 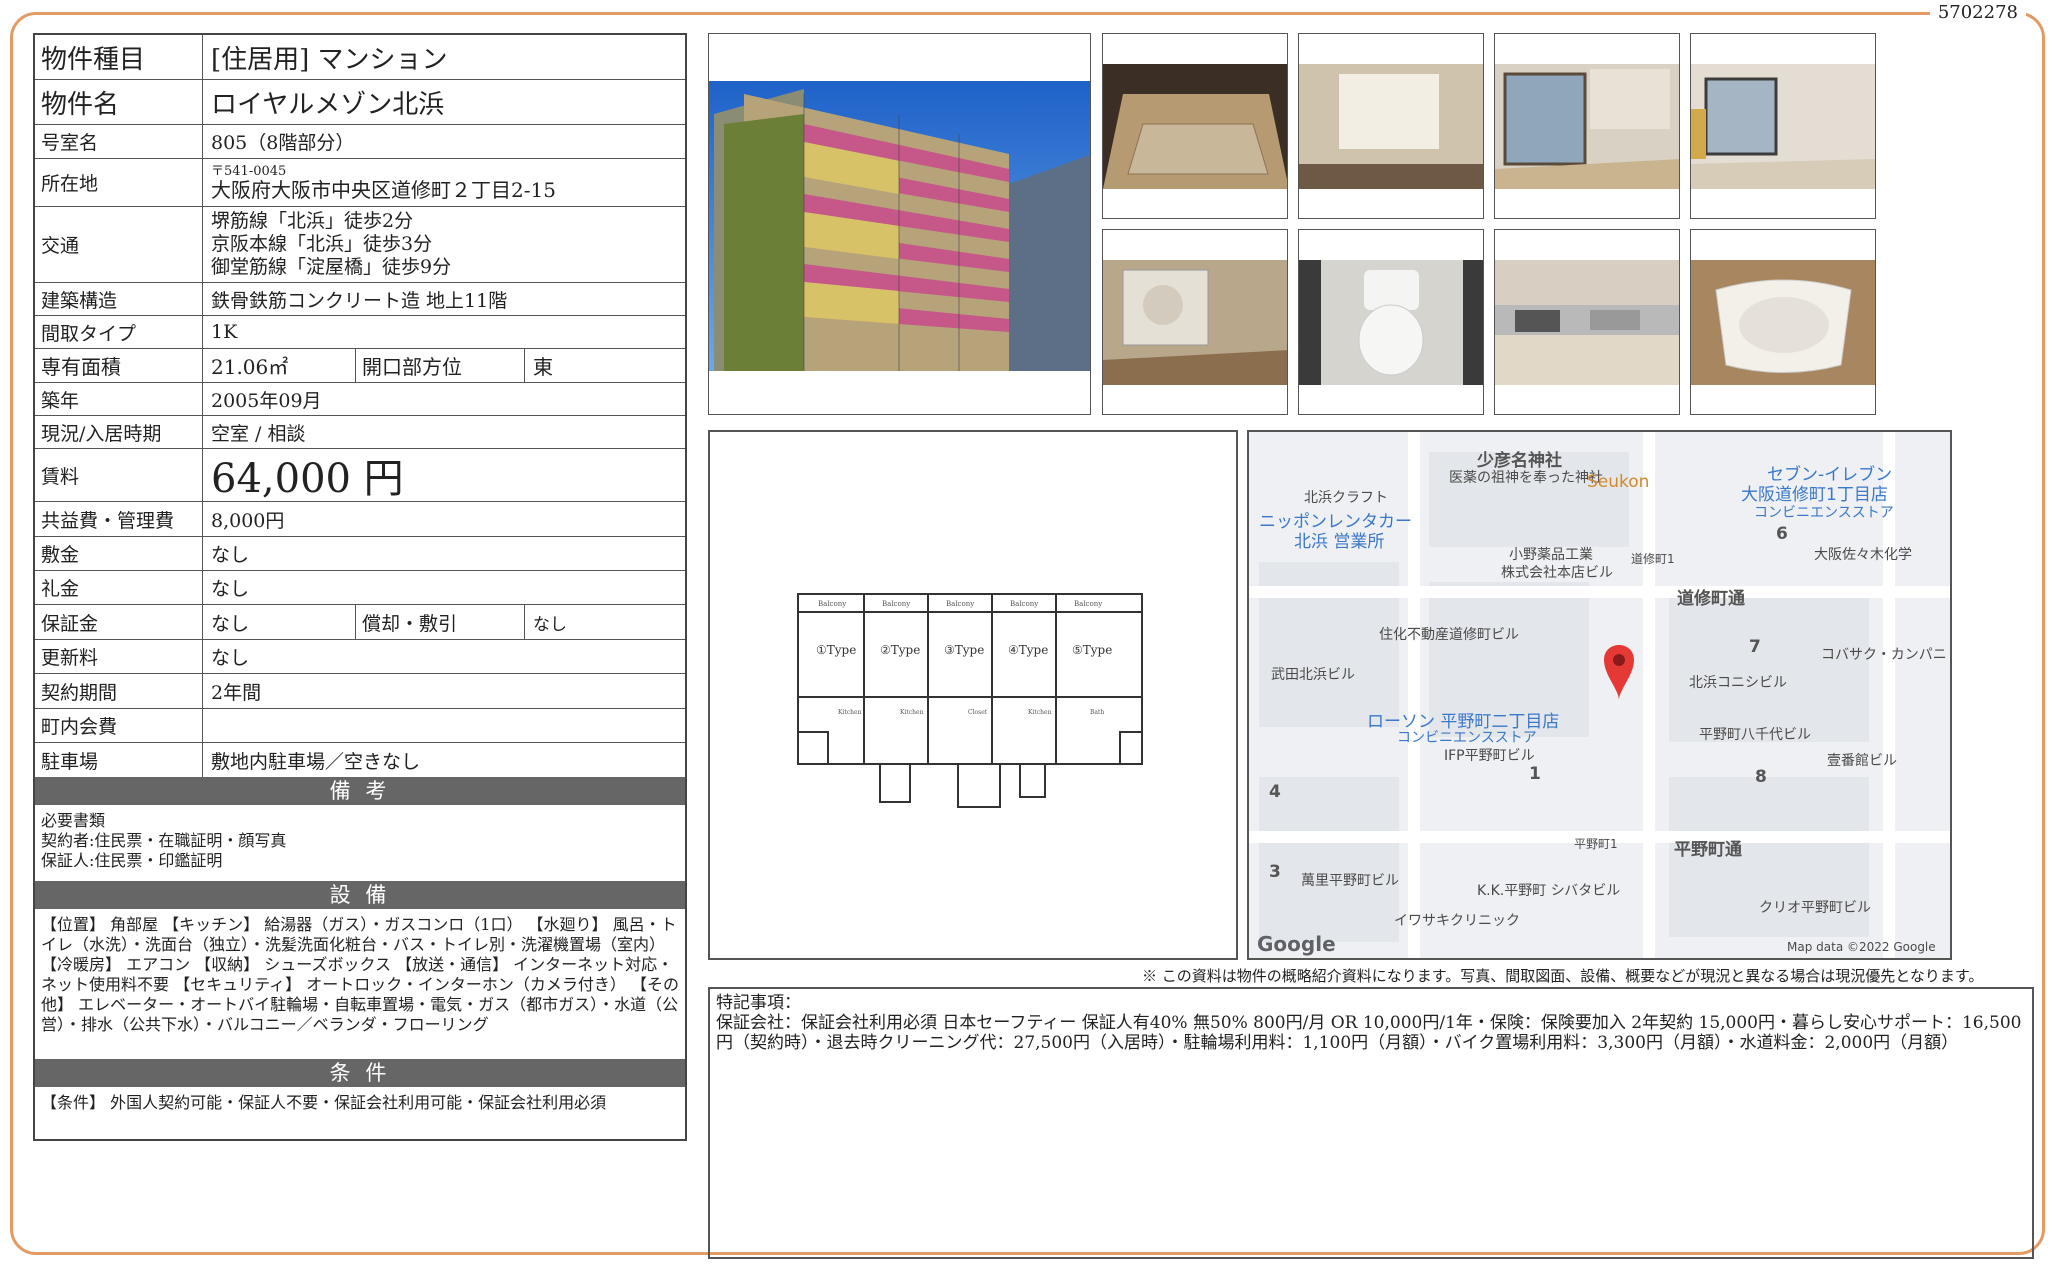 I want to click on access-line-1: 堺筋線「北浜」徒歩2分, so click(x=312, y=221).